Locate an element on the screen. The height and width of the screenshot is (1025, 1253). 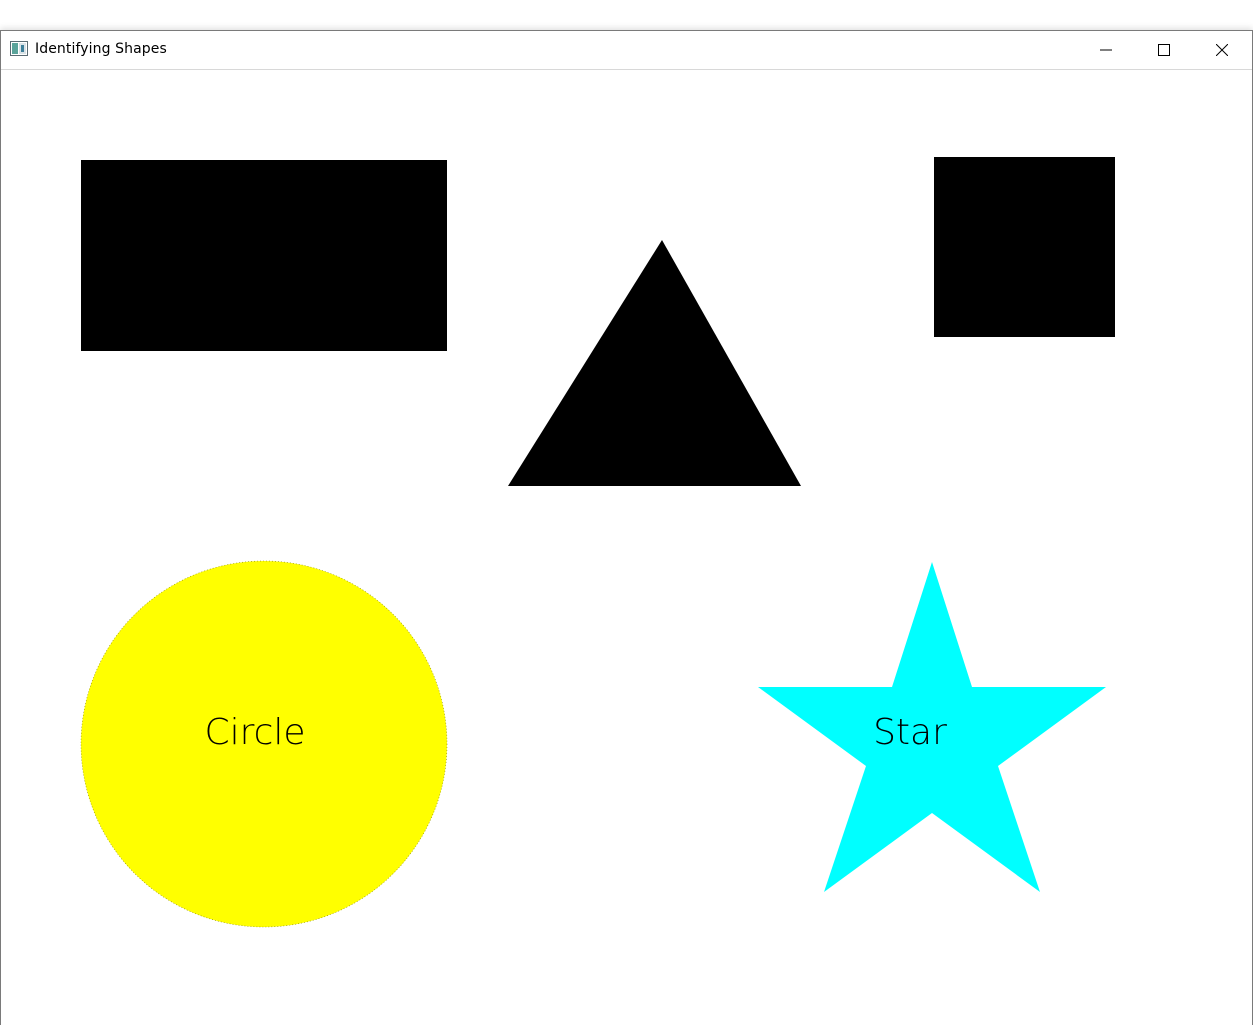
title-bar: Identifying Shapes is located at coordinates (626, 50).